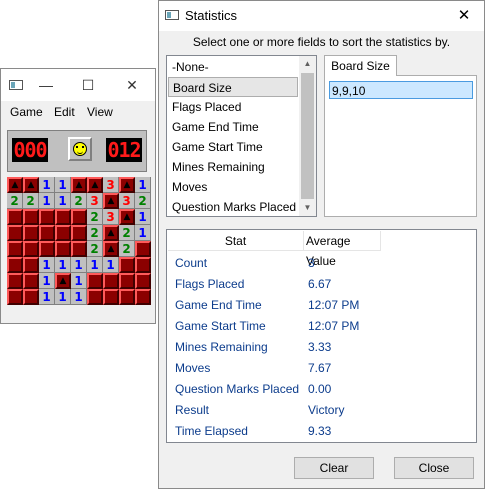 The height and width of the screenshot is (489, 485). What do you see at coordinates (307, 208) in the screenshot?
I see `scroll-down-icon: ▼` at bounding box center [307, 208].